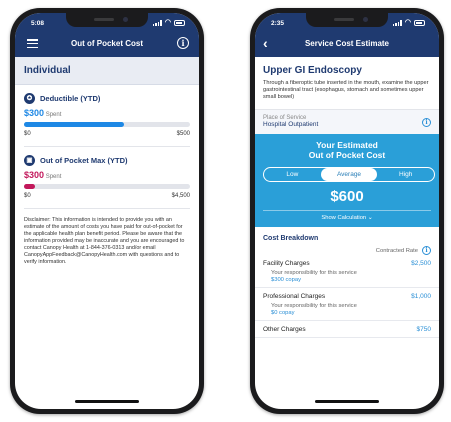  Describe the element at coordinates (347, 145) in the screenshot. I see `estimate-title-line1: Your Estimated` at that location.